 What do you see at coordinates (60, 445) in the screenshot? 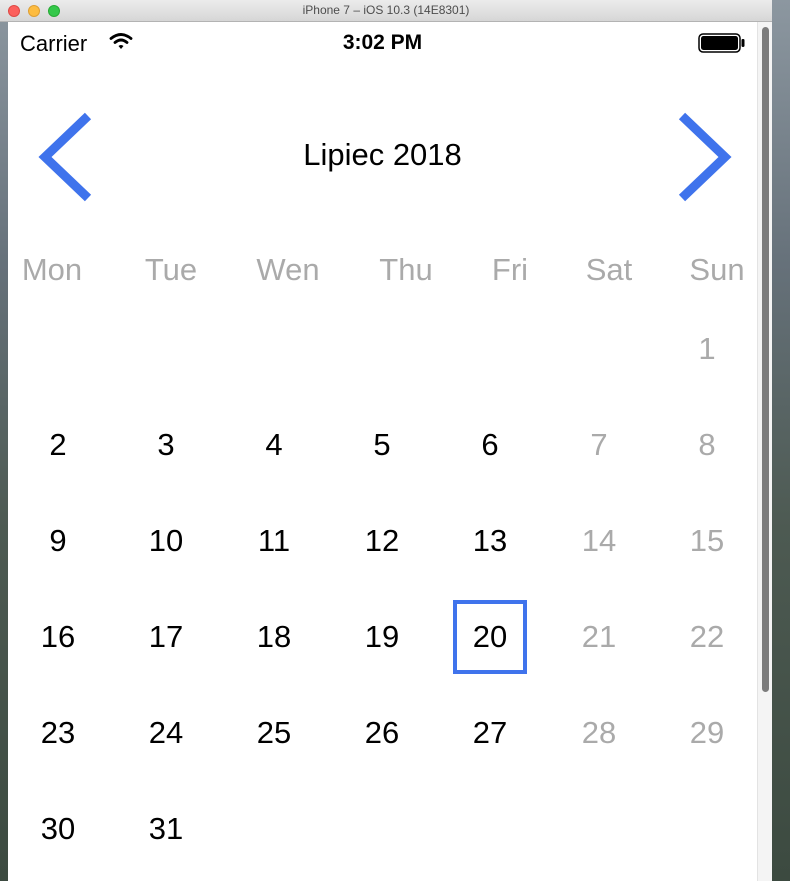
I see `day-cell: 2` at bounding box center [60, 445].